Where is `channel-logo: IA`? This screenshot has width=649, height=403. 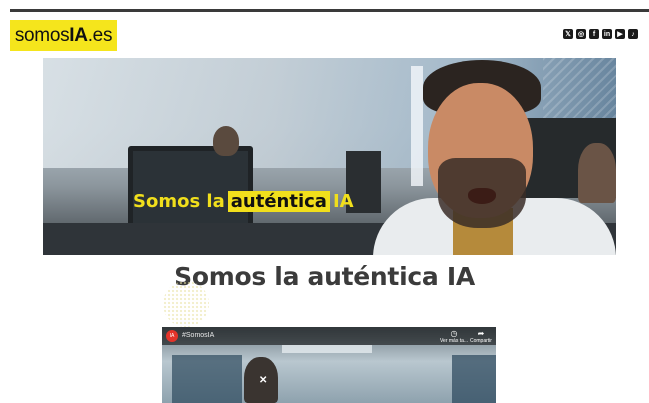
channel-logo: IA is located at coordinates (172, 336).